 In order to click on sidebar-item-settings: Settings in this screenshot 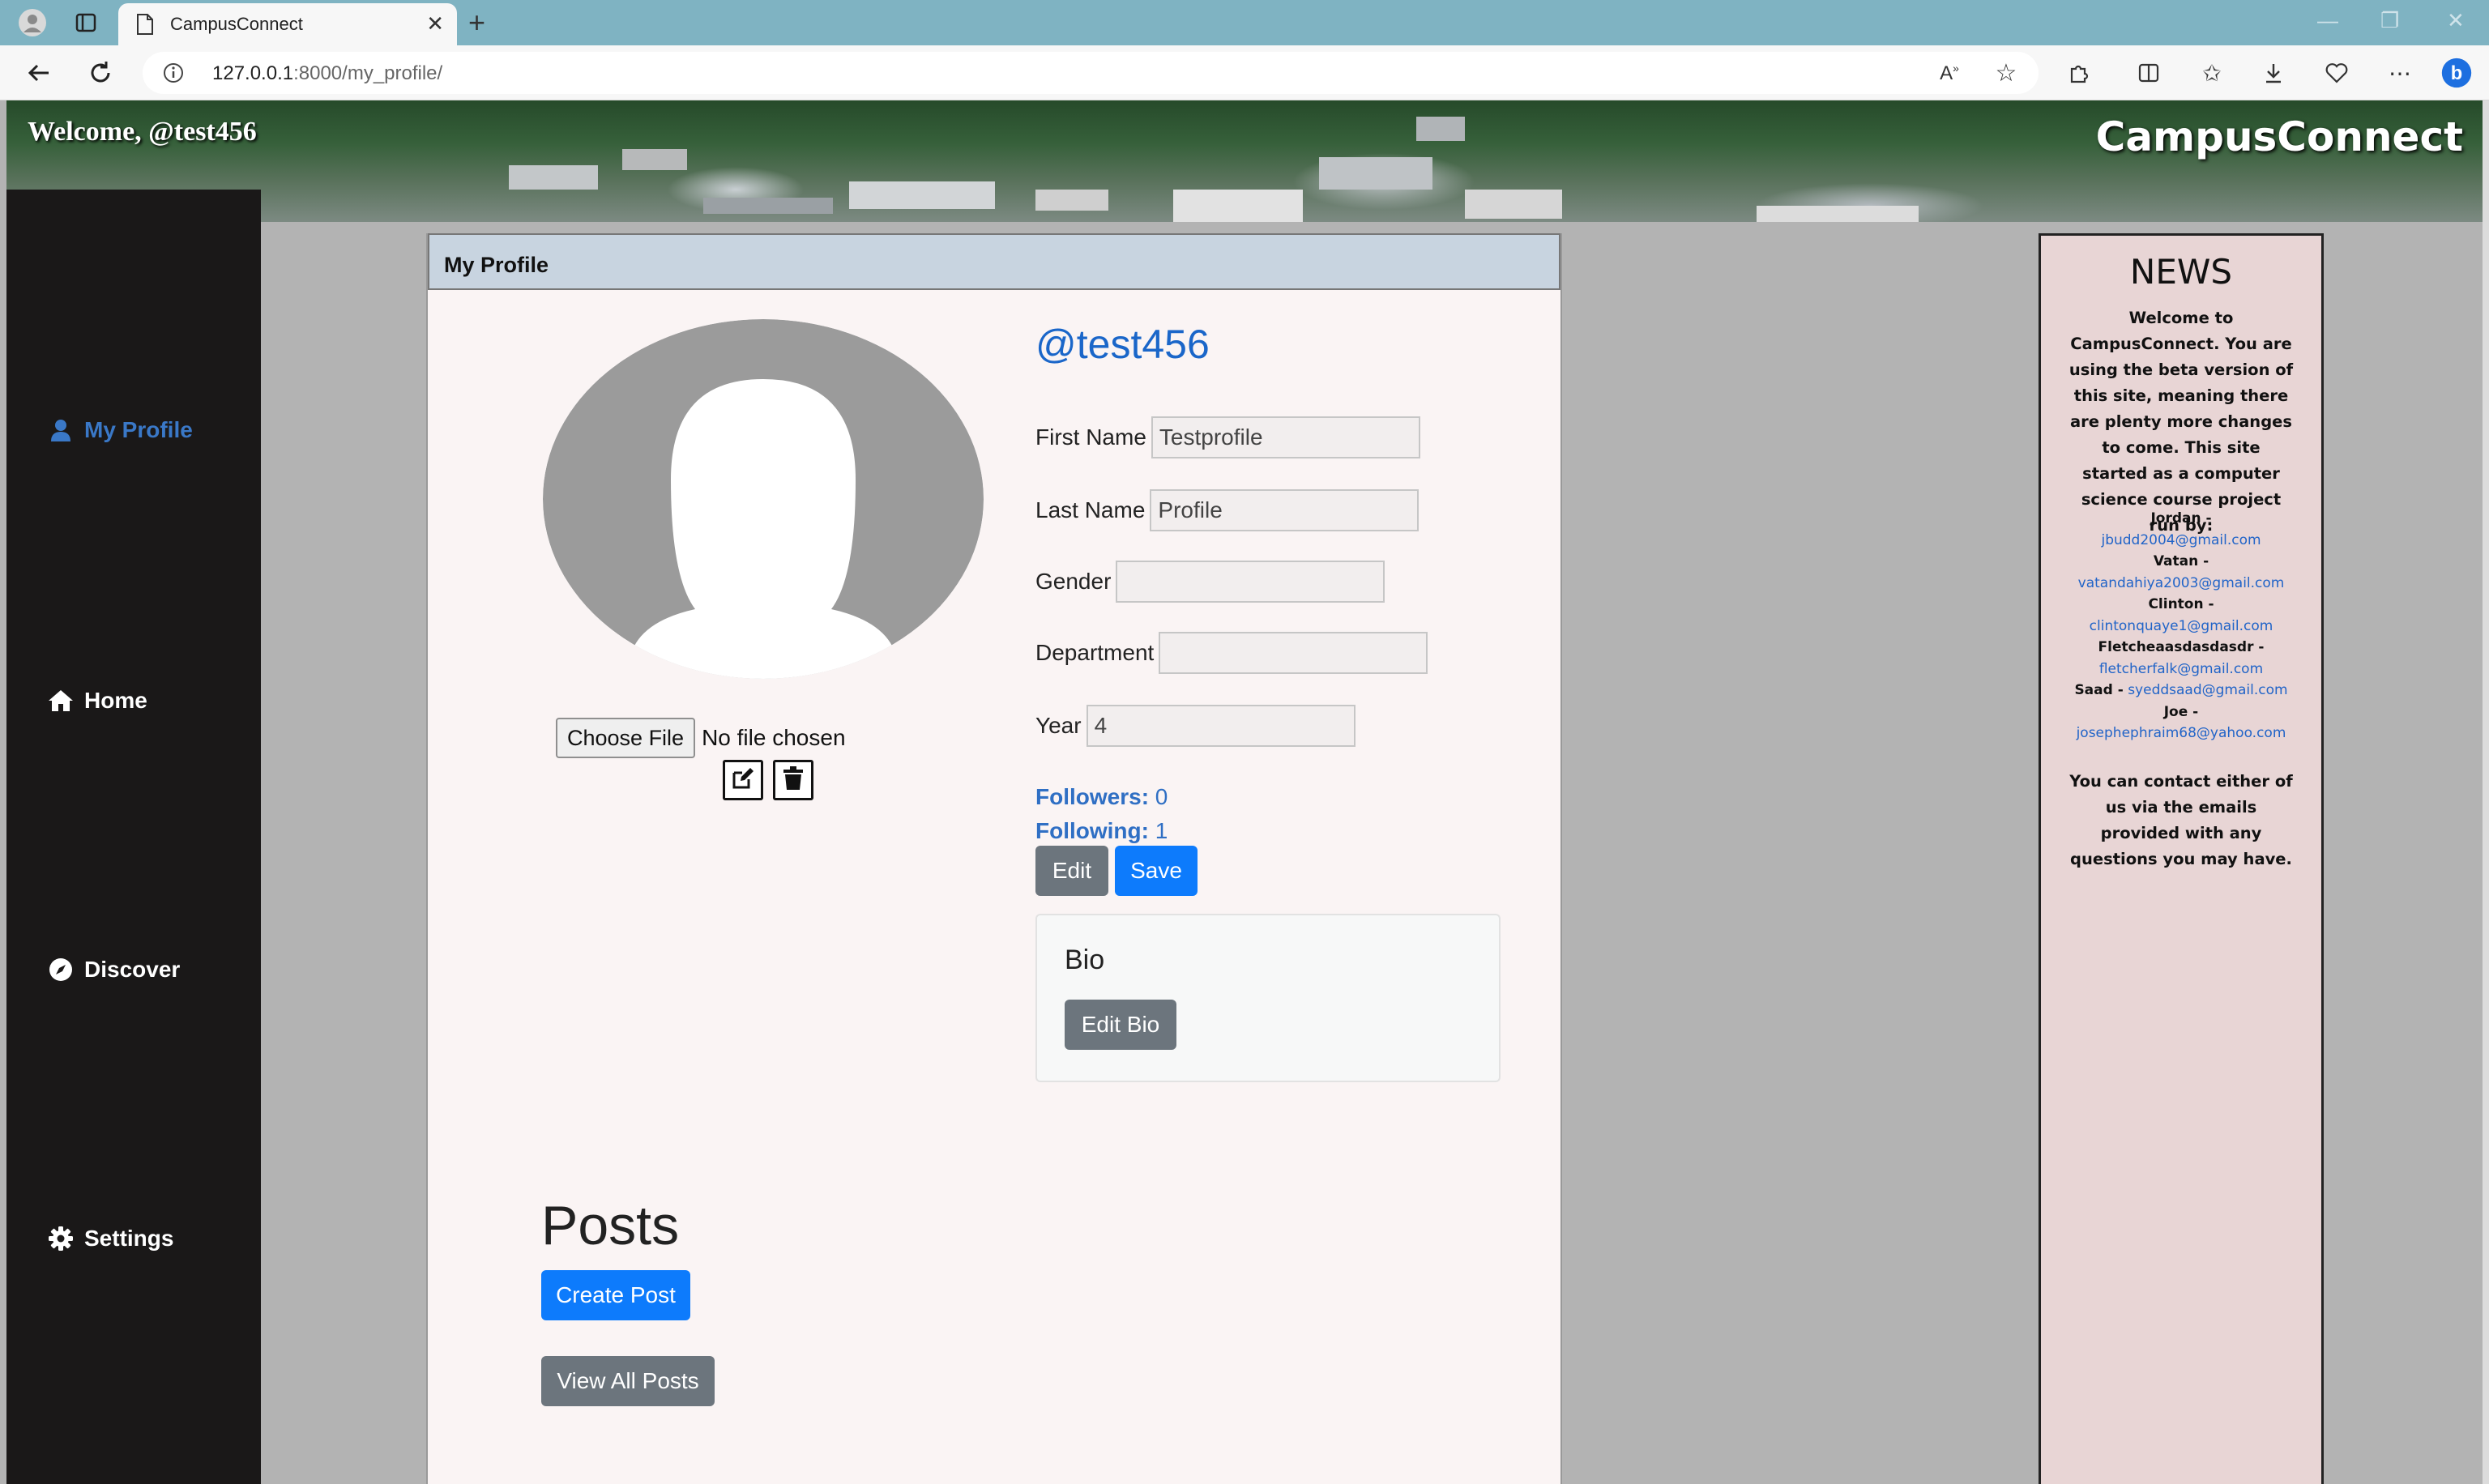, I will do `click(110, 1238)`.